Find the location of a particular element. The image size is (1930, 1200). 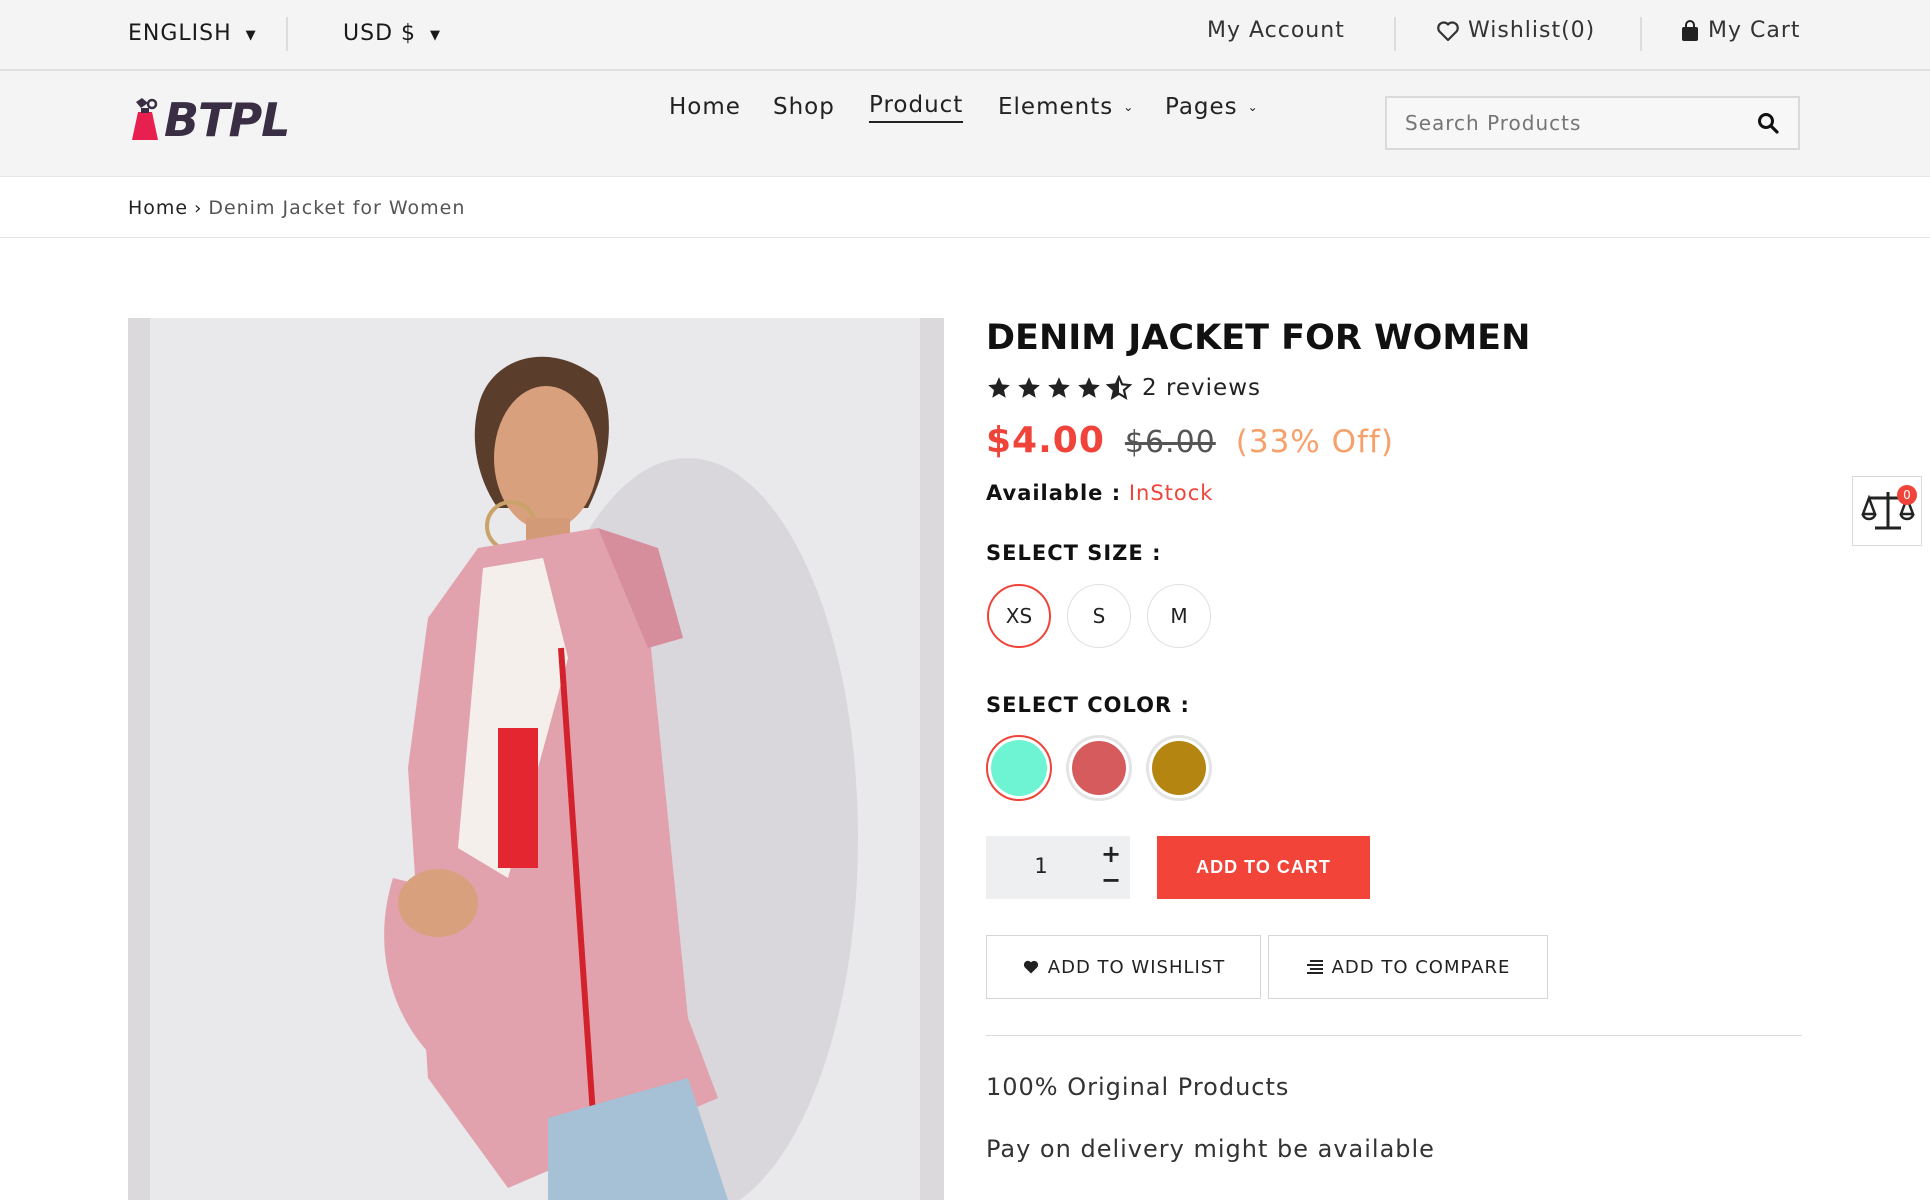

color-option-mustard is located at coordinates (1179, 768).